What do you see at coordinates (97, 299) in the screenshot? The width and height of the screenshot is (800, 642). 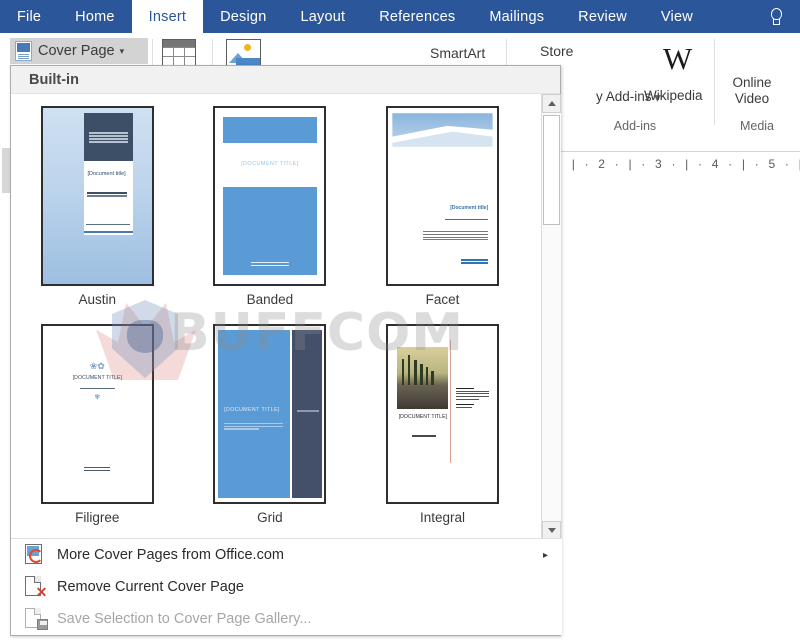 I see `gallery-item-label: Austin` at bounding box center [97, 299].